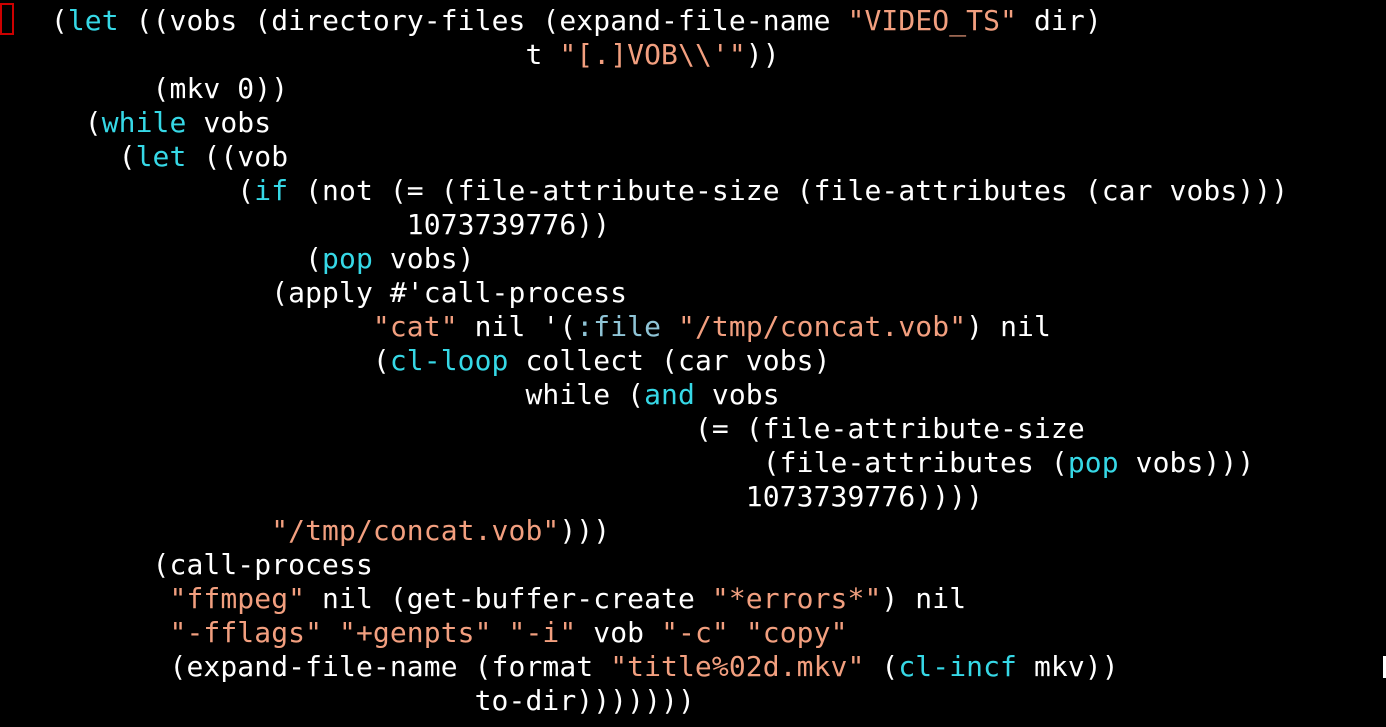 The image size is (1386, 727). Describe the element at coordinates (1068, 666) in the screenshot. I see `code-token-default: mkv))` at that location.